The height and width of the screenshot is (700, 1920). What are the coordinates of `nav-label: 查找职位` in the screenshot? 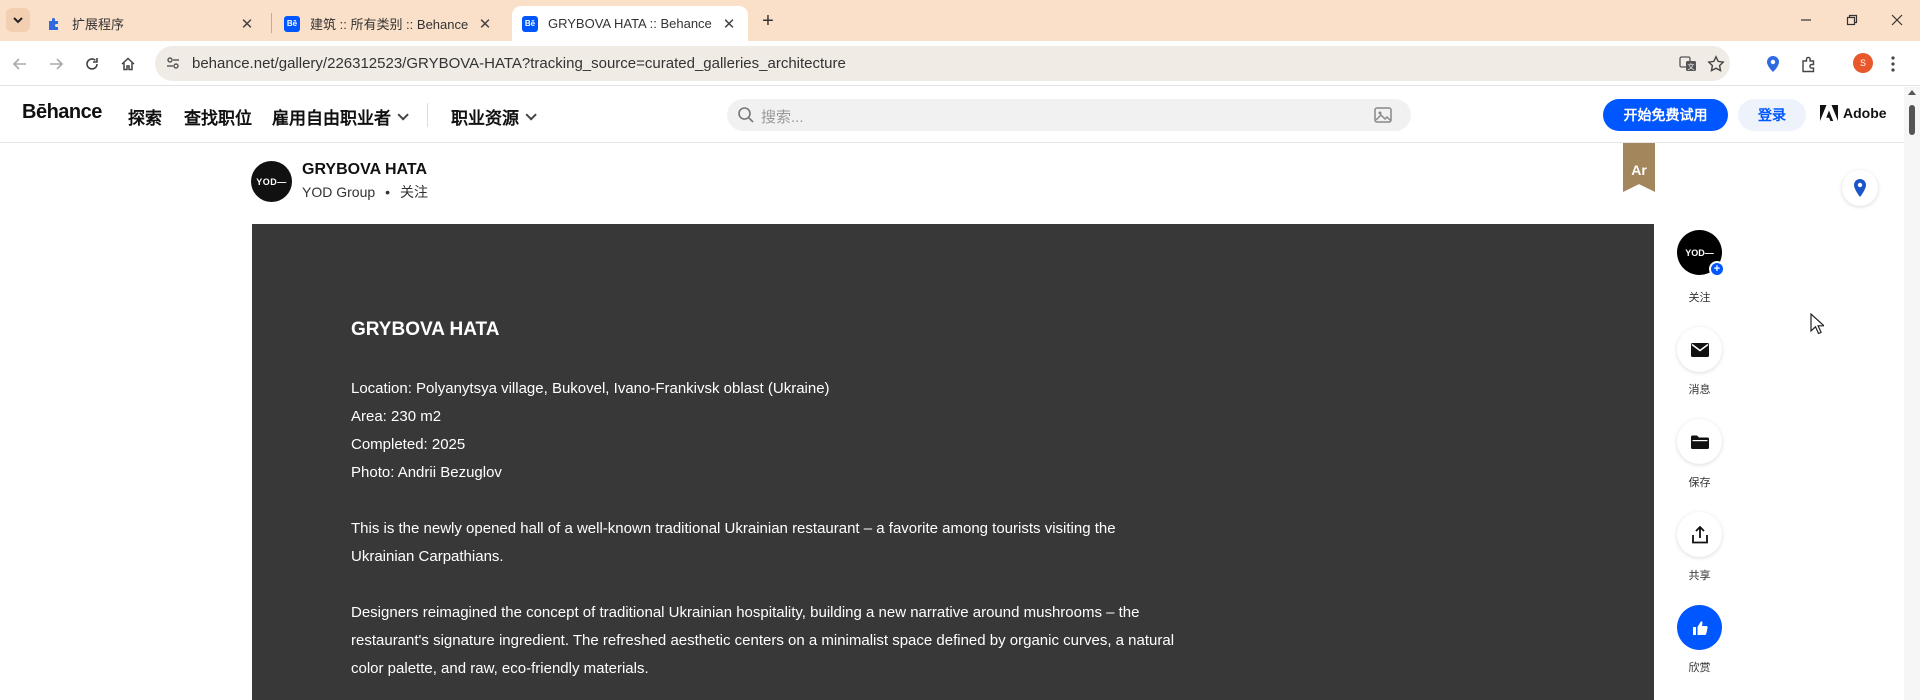 It's located at (218, 118).